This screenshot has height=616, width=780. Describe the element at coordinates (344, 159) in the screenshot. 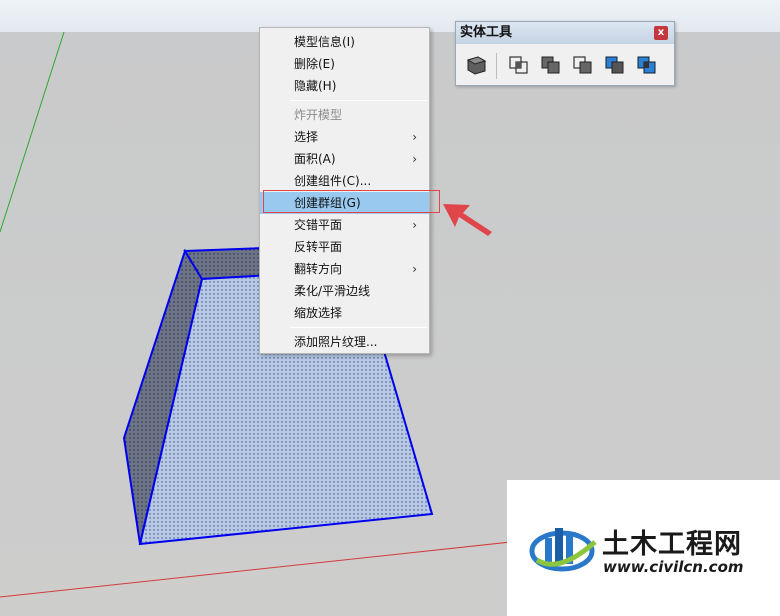

I see `menu-item-area: 面积(A) ›` at that location.